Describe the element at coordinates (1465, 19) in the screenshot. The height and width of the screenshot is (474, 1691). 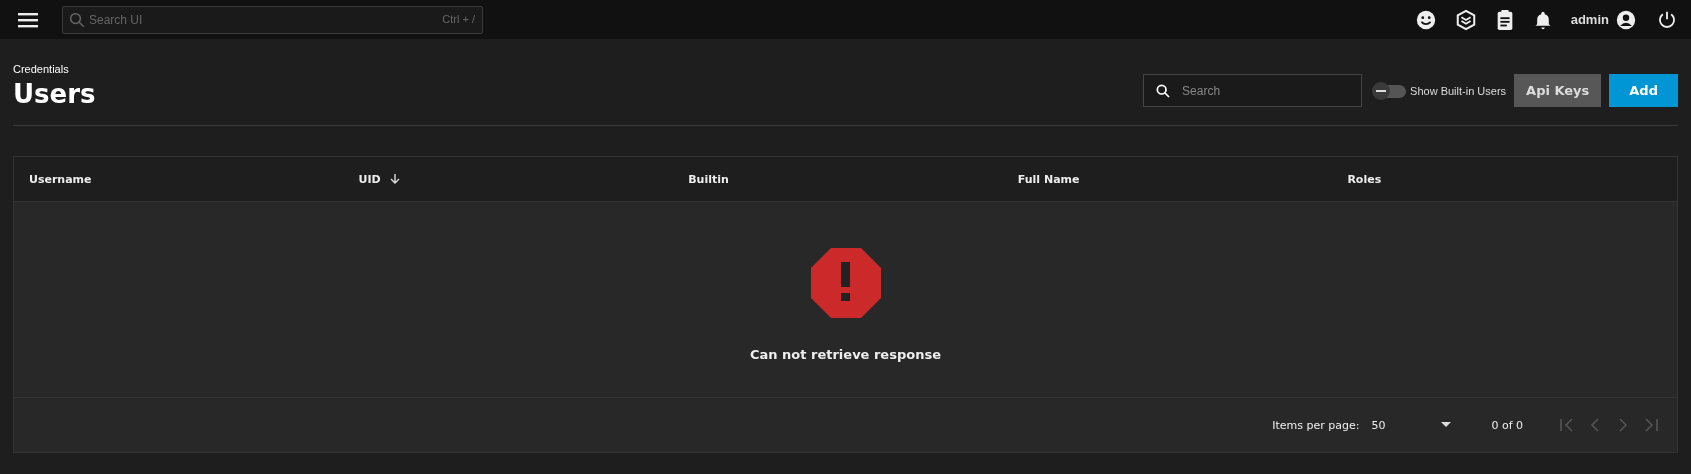
I see `cube-logo-icon` at that location.